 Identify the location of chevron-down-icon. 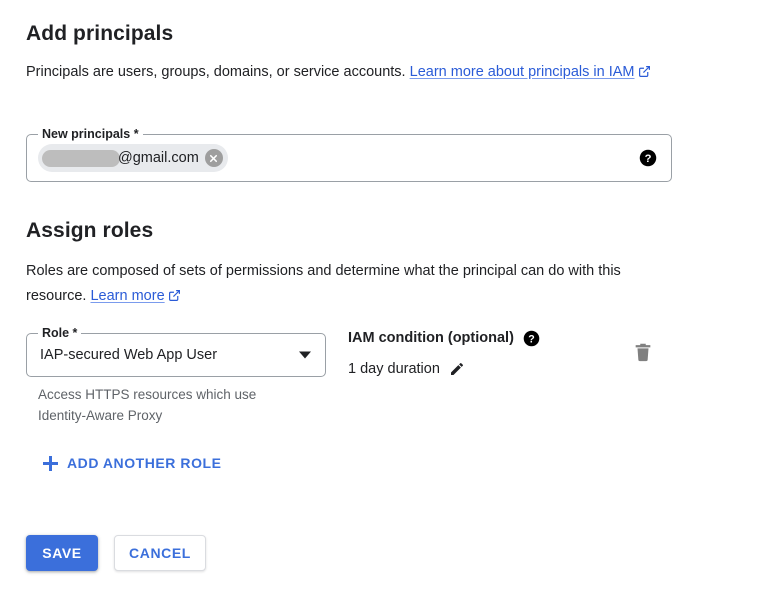
(305, 355).